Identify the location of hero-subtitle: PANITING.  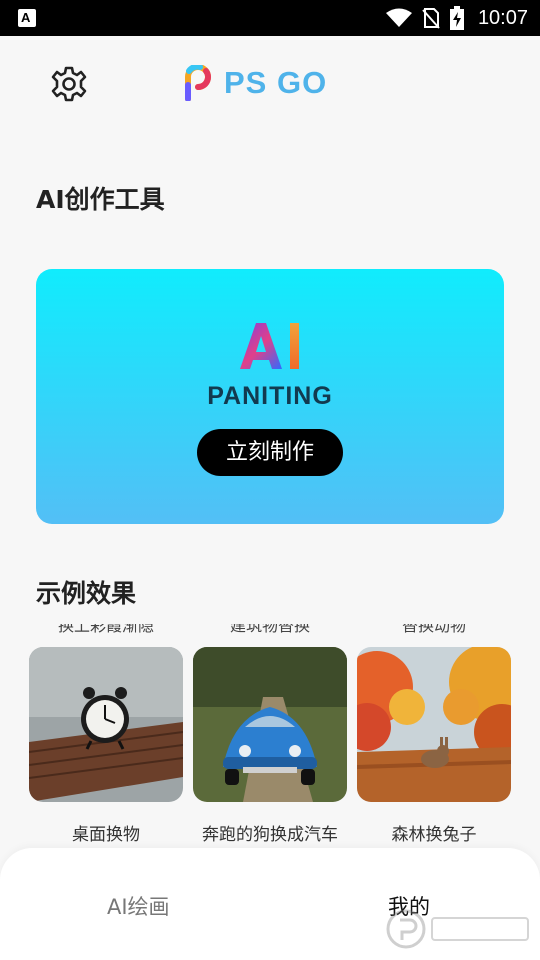
(270, 396).